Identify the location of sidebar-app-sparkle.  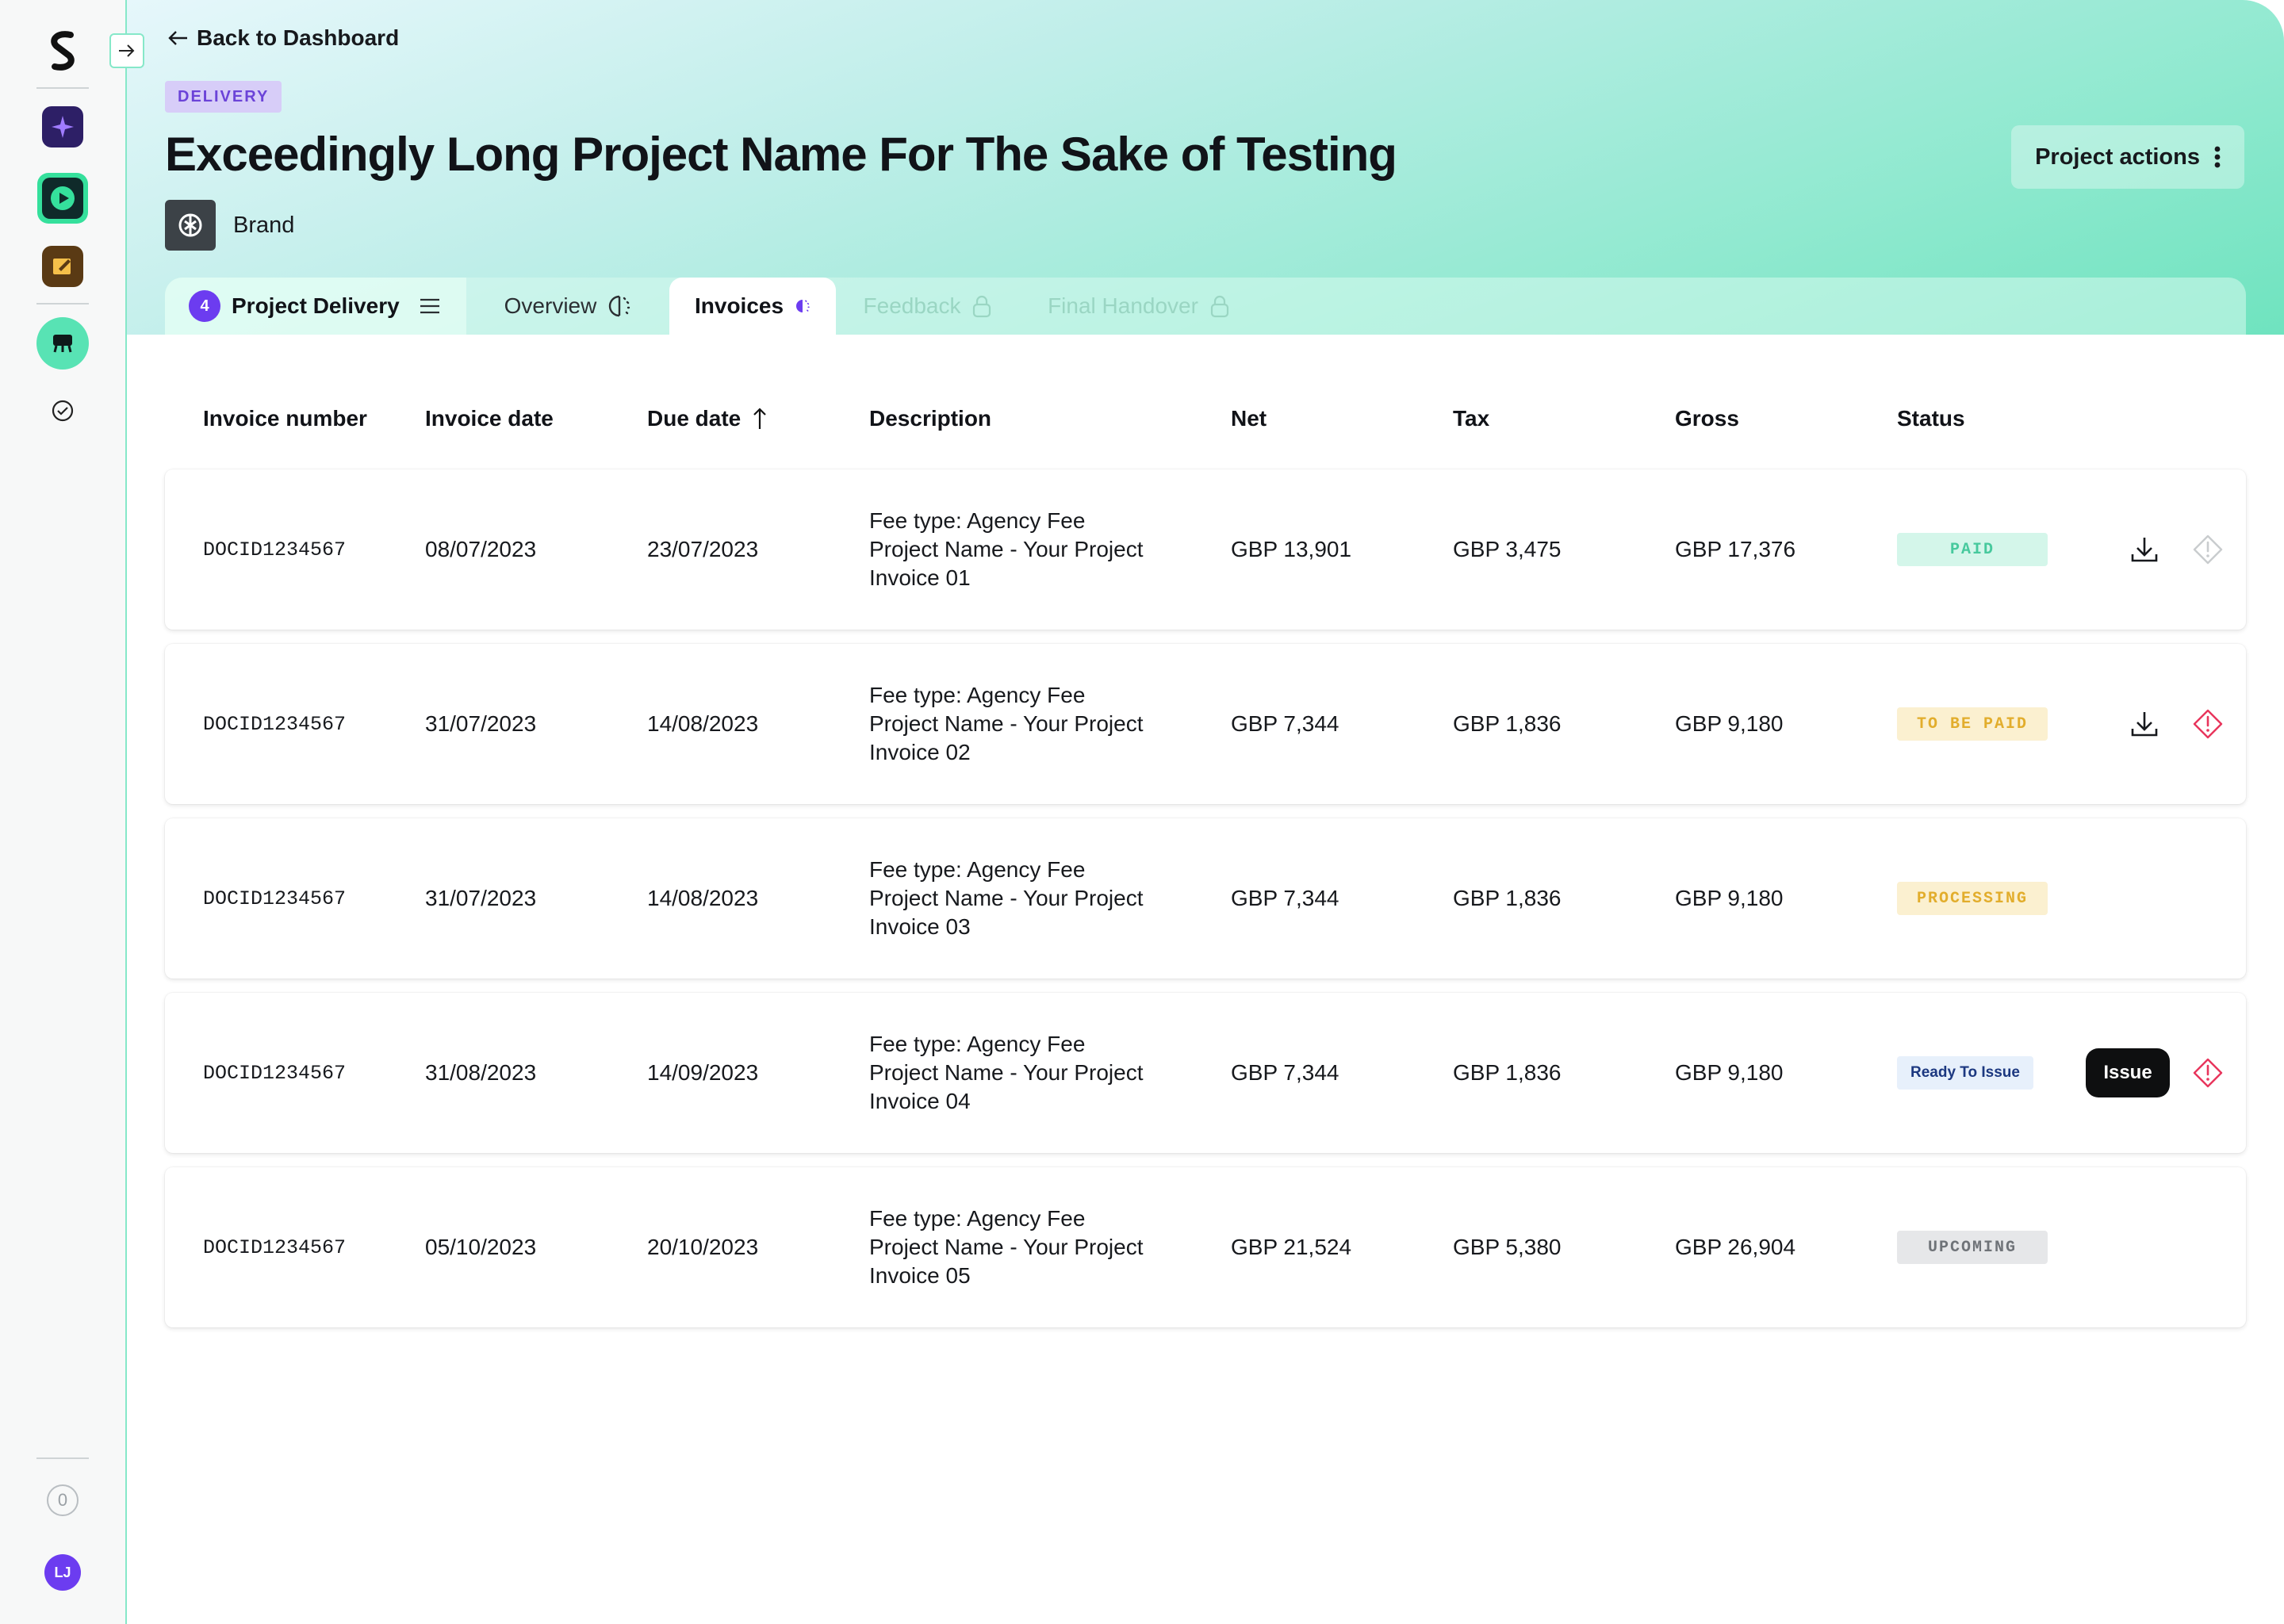
(62, 126).